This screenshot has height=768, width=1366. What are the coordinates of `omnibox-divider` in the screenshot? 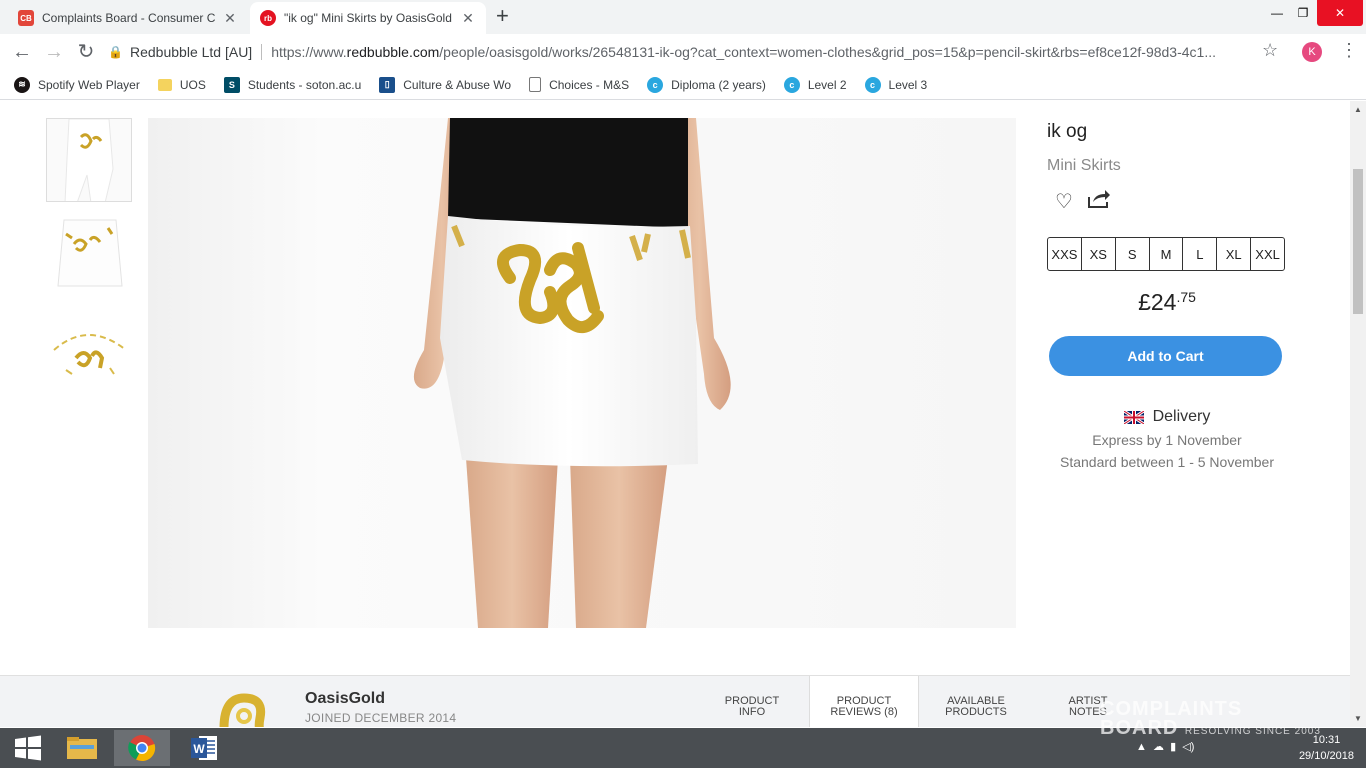 It's located at (262, 52).